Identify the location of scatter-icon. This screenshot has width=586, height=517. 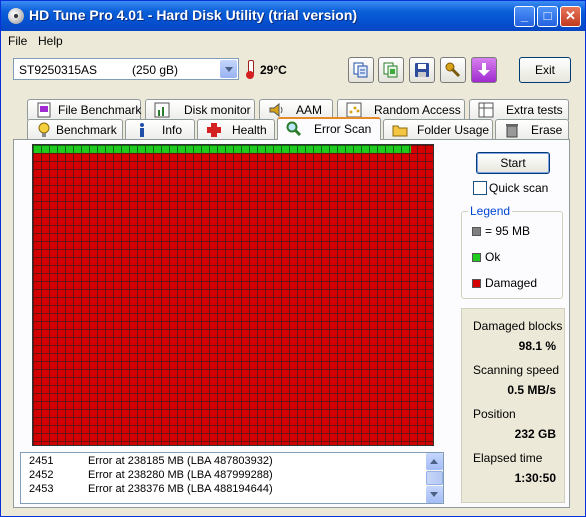
(354, 110).